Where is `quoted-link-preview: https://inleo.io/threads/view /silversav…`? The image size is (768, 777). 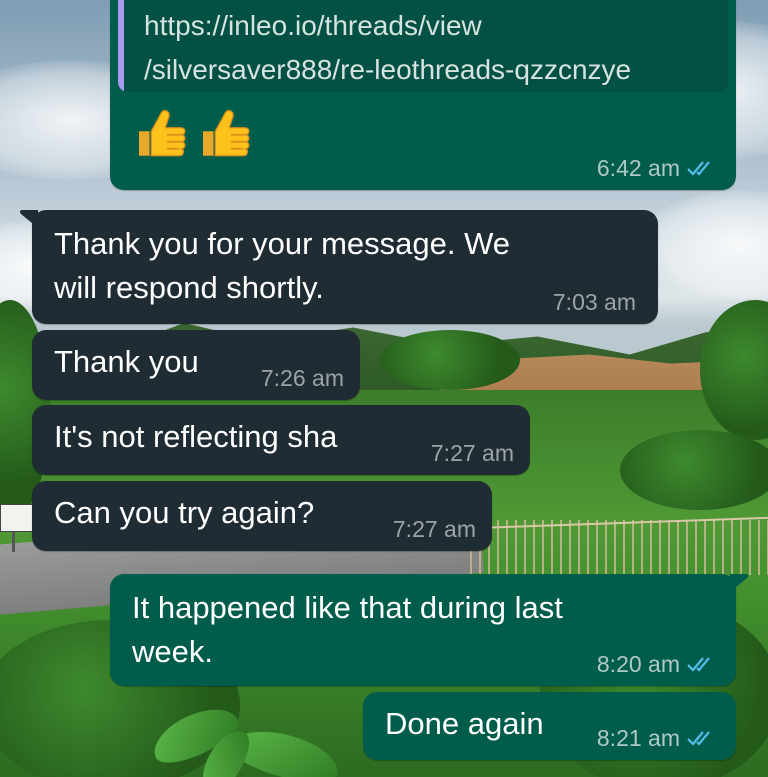
quoted-link-preview: https://inleo.io/threads/view /silversav… is located at coordinates (423, 46).